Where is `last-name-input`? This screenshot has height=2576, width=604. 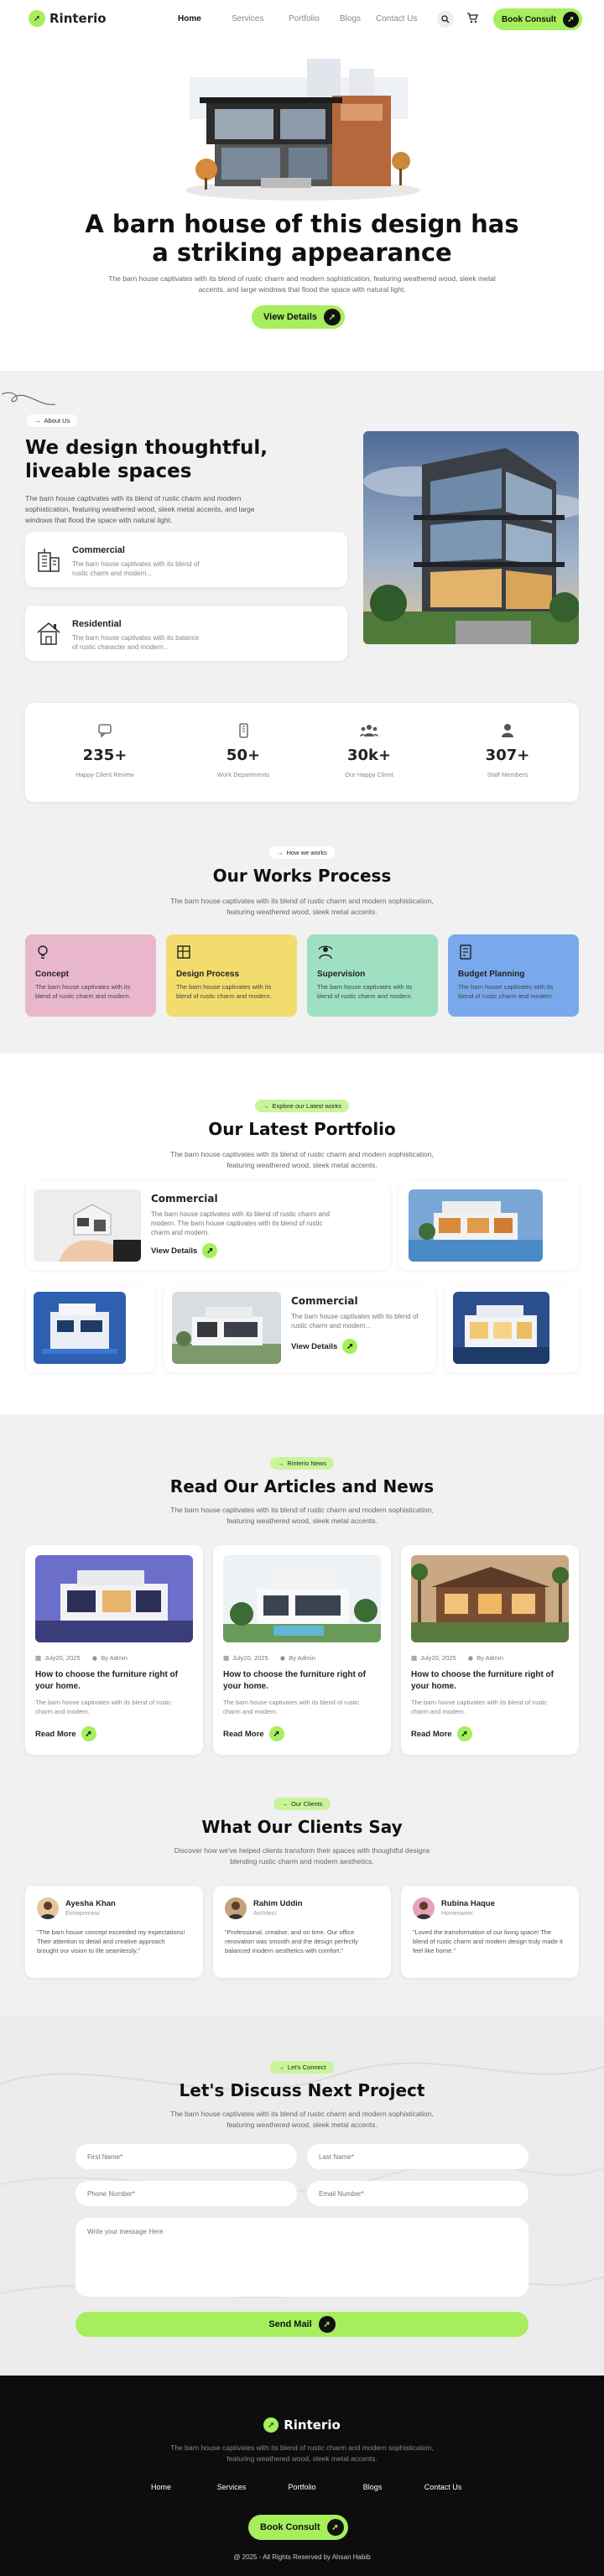 last-name-input is located at coordinates (418, 2156).